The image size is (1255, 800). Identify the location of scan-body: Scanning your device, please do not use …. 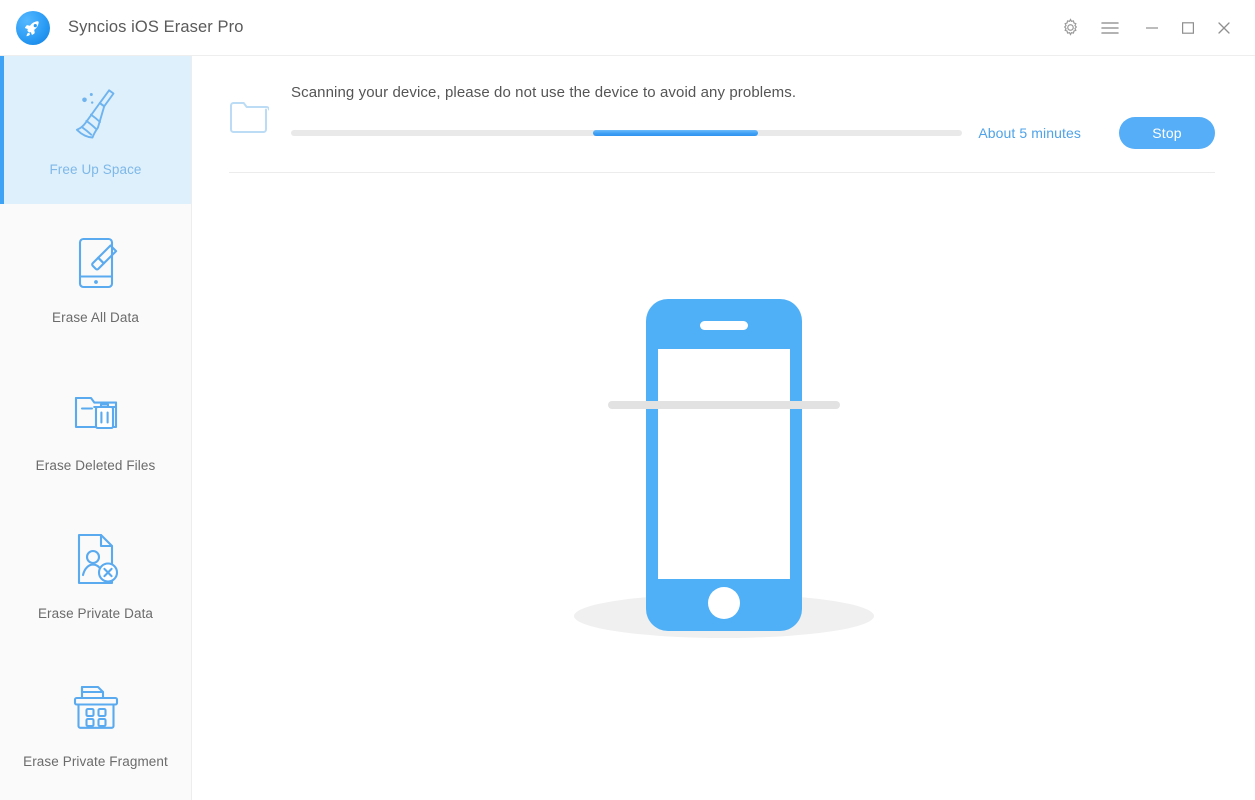
(753, 115).